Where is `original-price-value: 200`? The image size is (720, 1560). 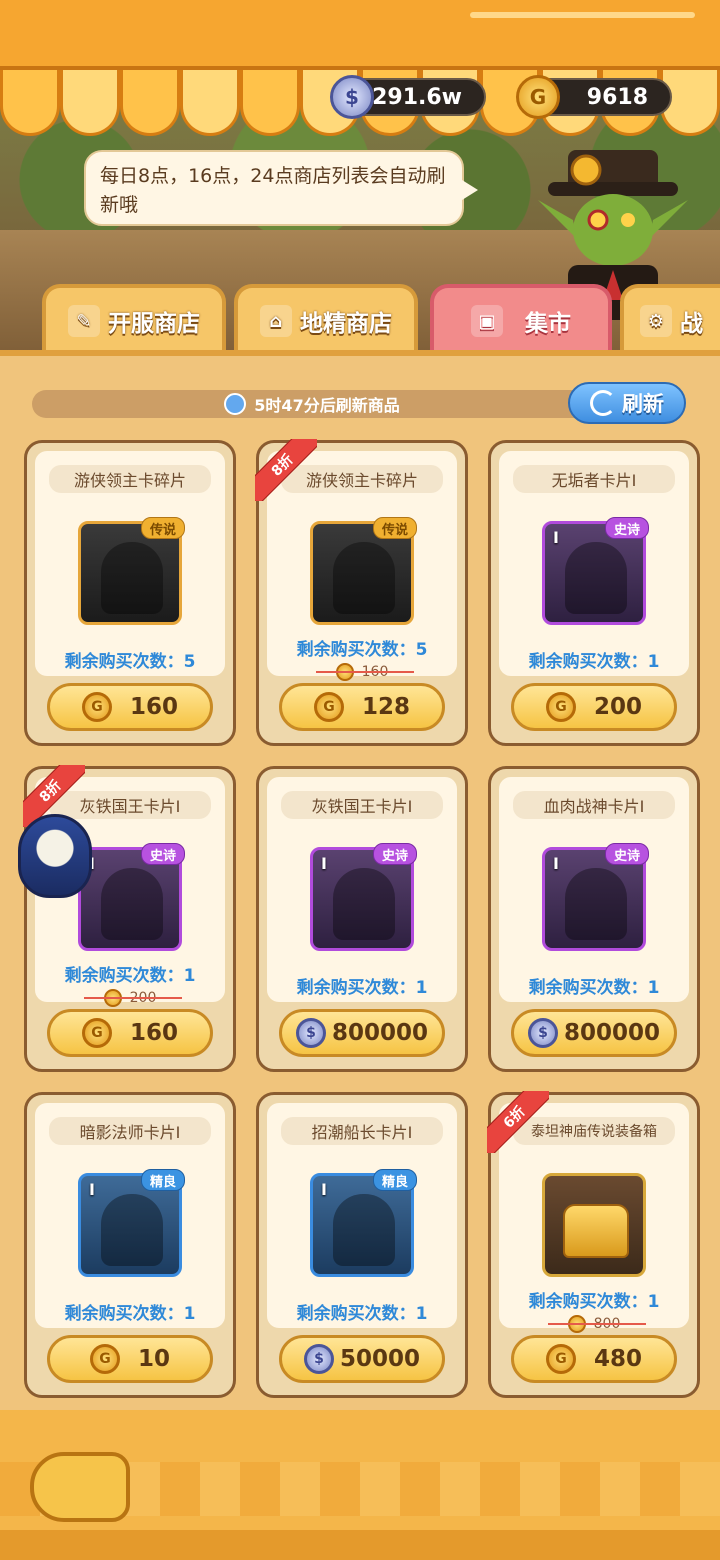
original-price-value: 200 is located at coordinates (143, 998).